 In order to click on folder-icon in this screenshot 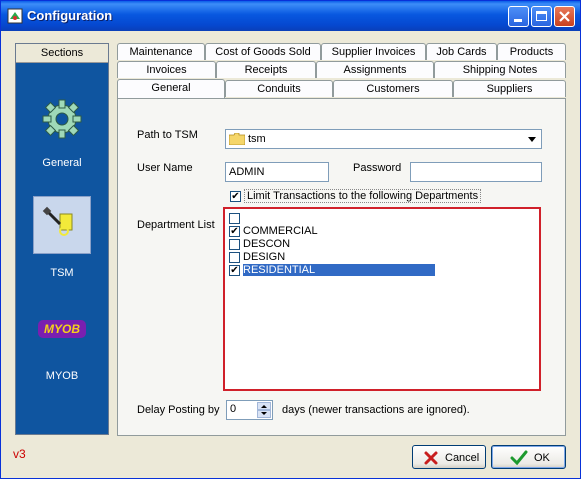, I will do `click(237, 139)`.